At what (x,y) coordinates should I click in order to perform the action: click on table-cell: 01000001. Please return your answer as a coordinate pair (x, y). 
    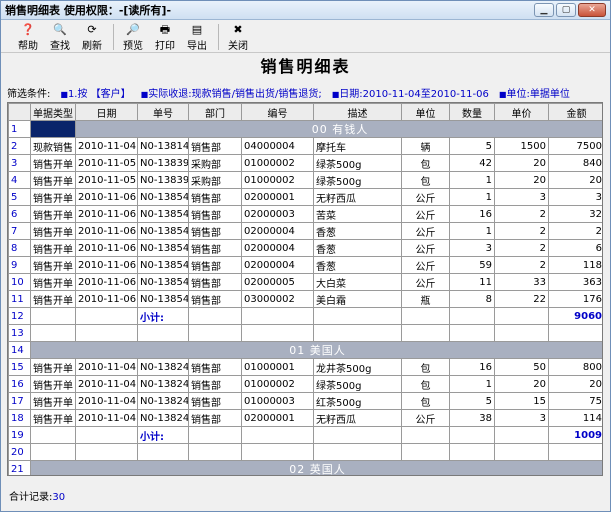
    Looking at the image, I should click on (277, 367).